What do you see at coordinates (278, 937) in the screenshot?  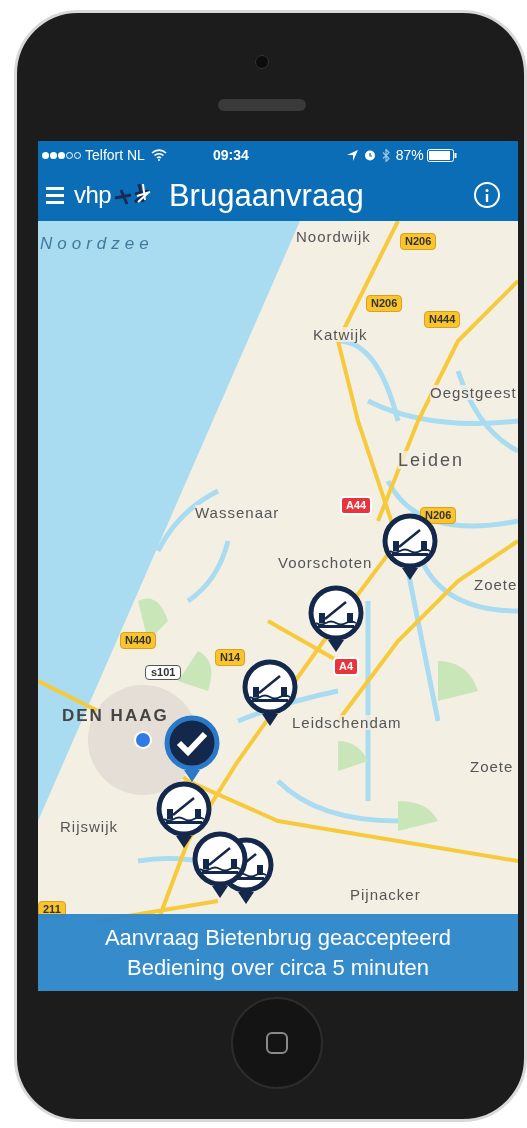 I see `banner-text: Aanvraag Bietenbrug geaccepteerd` at bounding box center [278, 937].